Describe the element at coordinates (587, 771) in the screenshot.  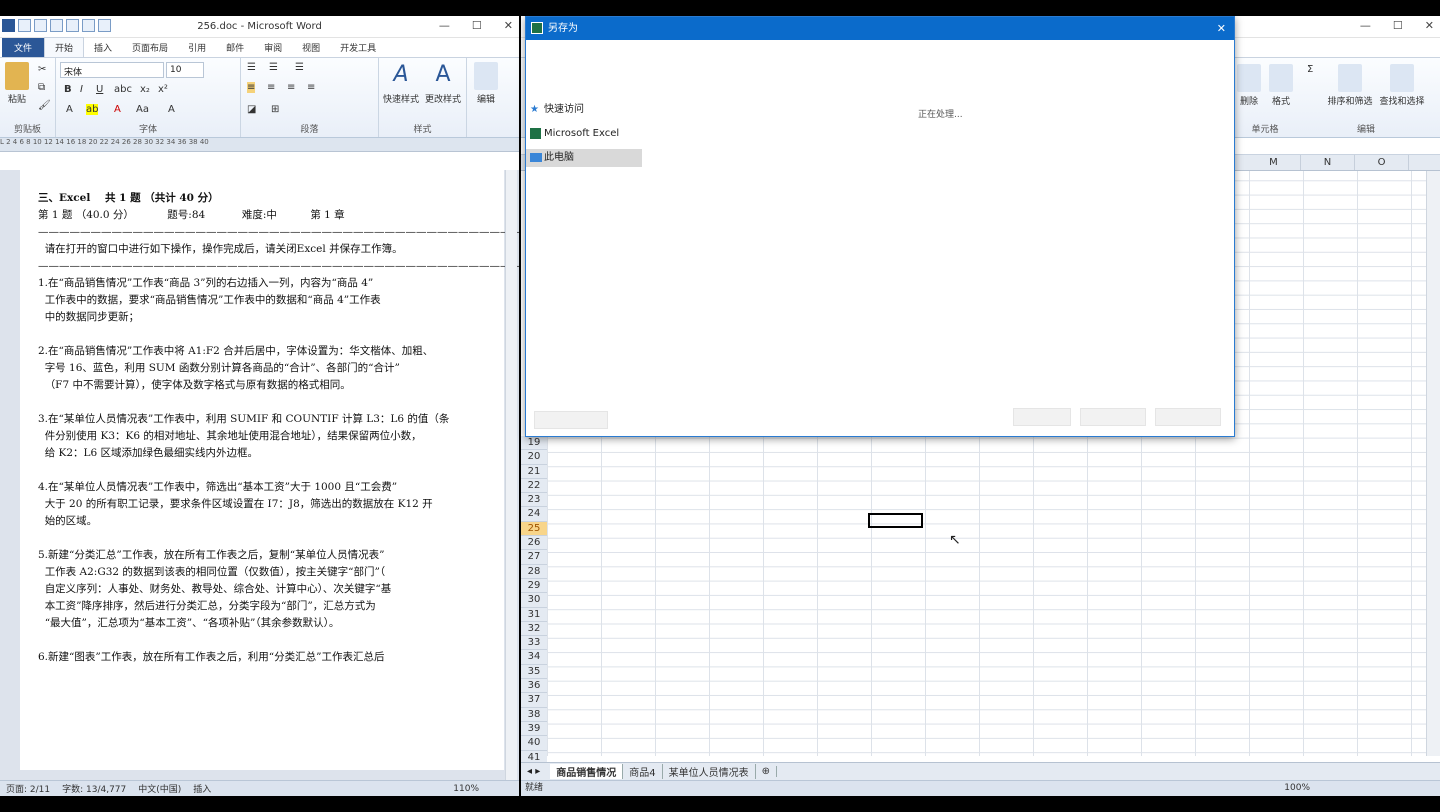
I see `sheet-tab-sales: 商品销售情况` at that location.